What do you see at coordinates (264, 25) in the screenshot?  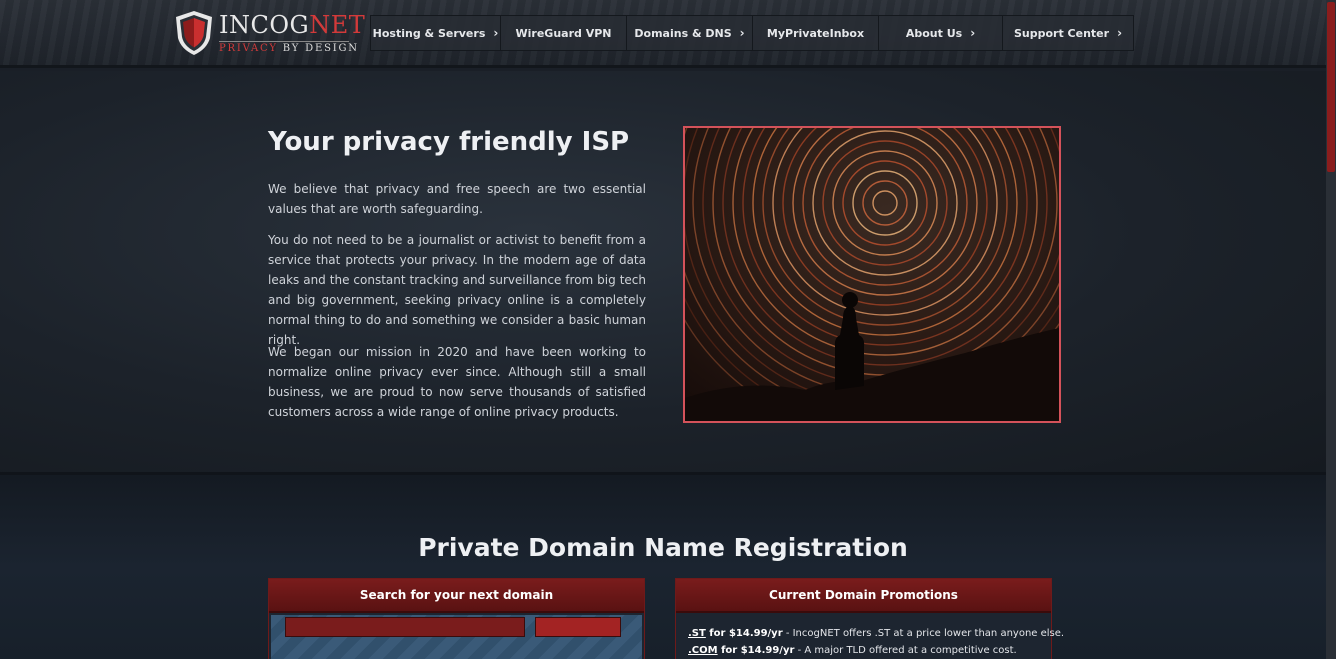 I see `brand-main: INCOG` at bounding box center [264, 25].